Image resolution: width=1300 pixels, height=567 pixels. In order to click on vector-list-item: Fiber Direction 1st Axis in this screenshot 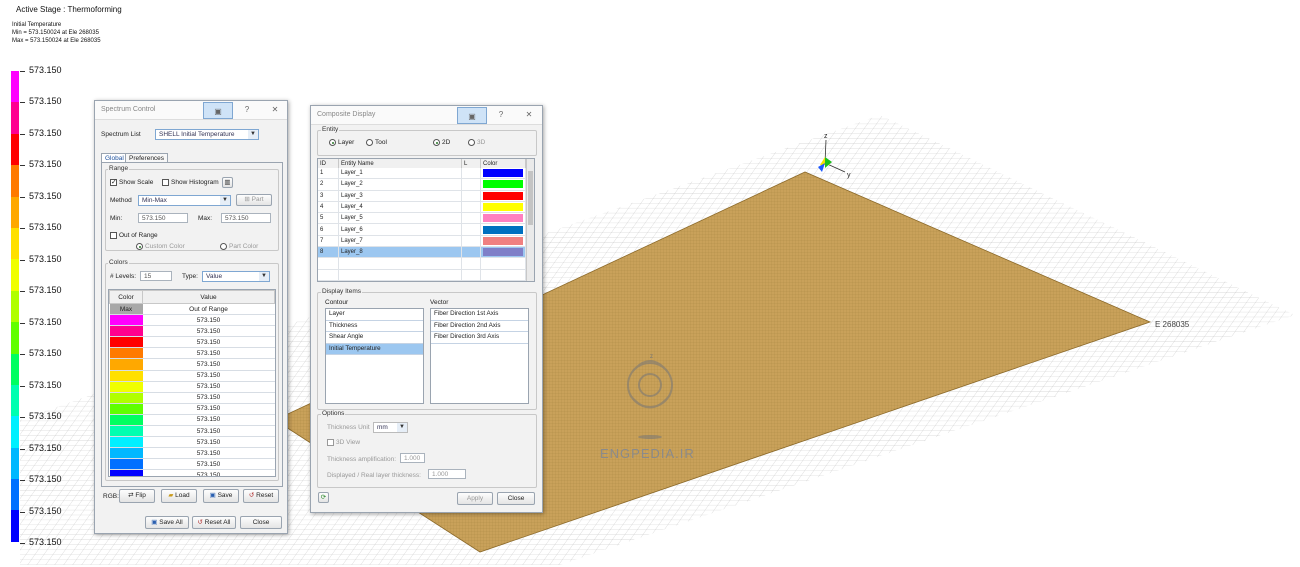, I will do `click(479, 315)`.